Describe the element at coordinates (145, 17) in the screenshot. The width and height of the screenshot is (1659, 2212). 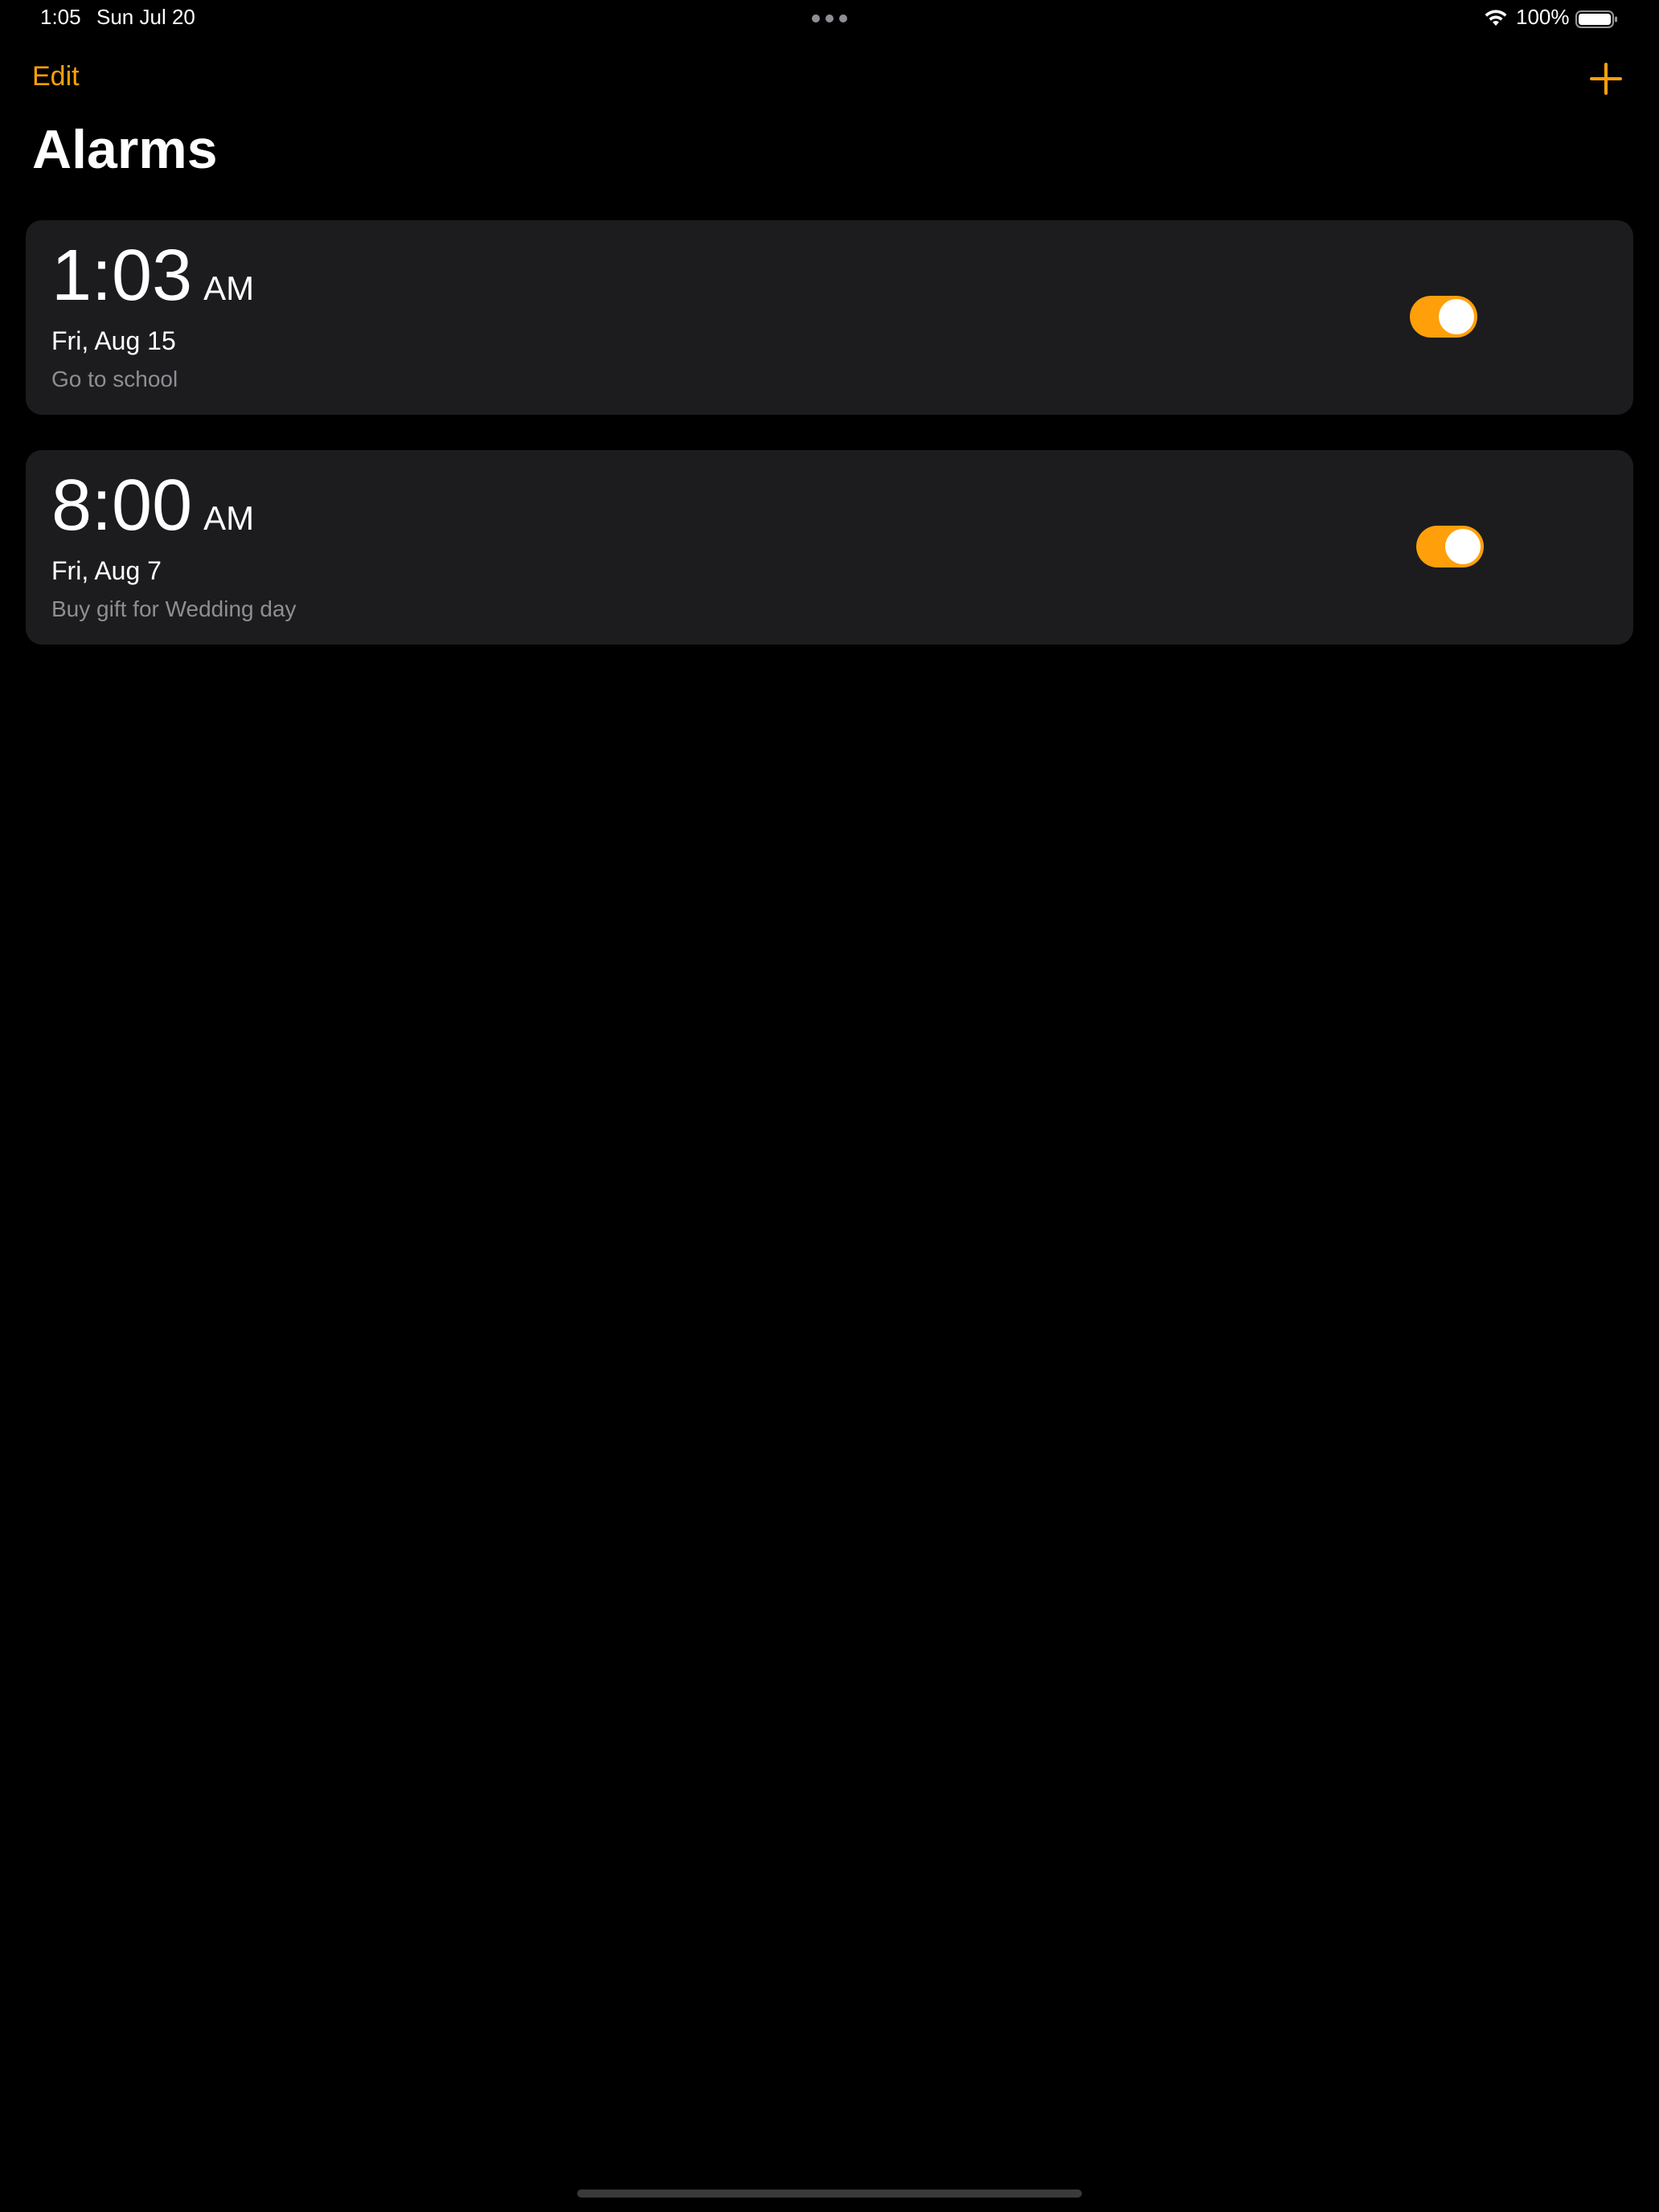
I see `status-date: Sun Jul 20` at that location.